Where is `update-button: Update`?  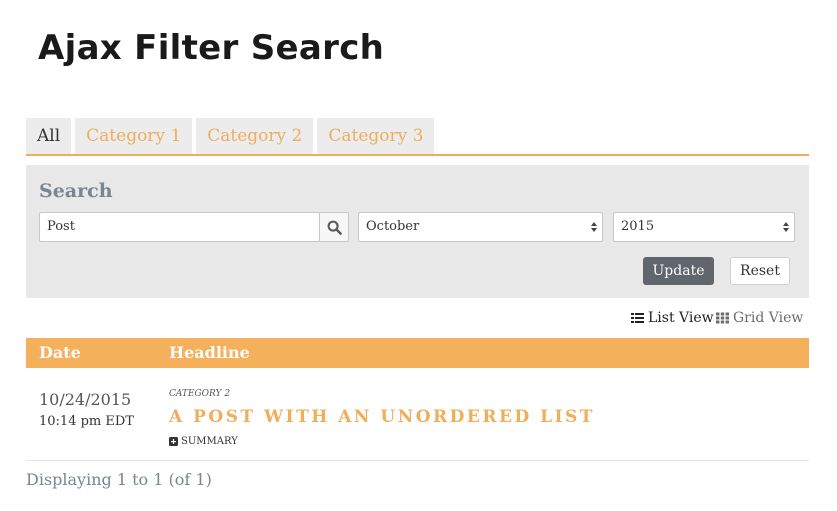 update-button: Update is located at coordinates (678, 271).